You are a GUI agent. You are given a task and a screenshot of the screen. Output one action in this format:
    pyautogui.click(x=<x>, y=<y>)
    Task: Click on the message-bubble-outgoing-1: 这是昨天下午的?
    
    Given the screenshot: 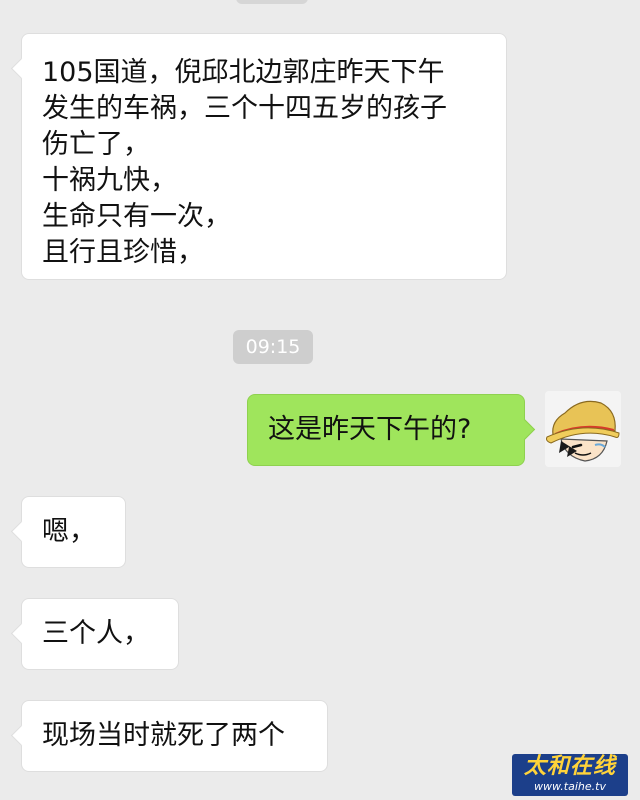 What is the action you would take?
    pyautogui.click(x=386, y=430)
    